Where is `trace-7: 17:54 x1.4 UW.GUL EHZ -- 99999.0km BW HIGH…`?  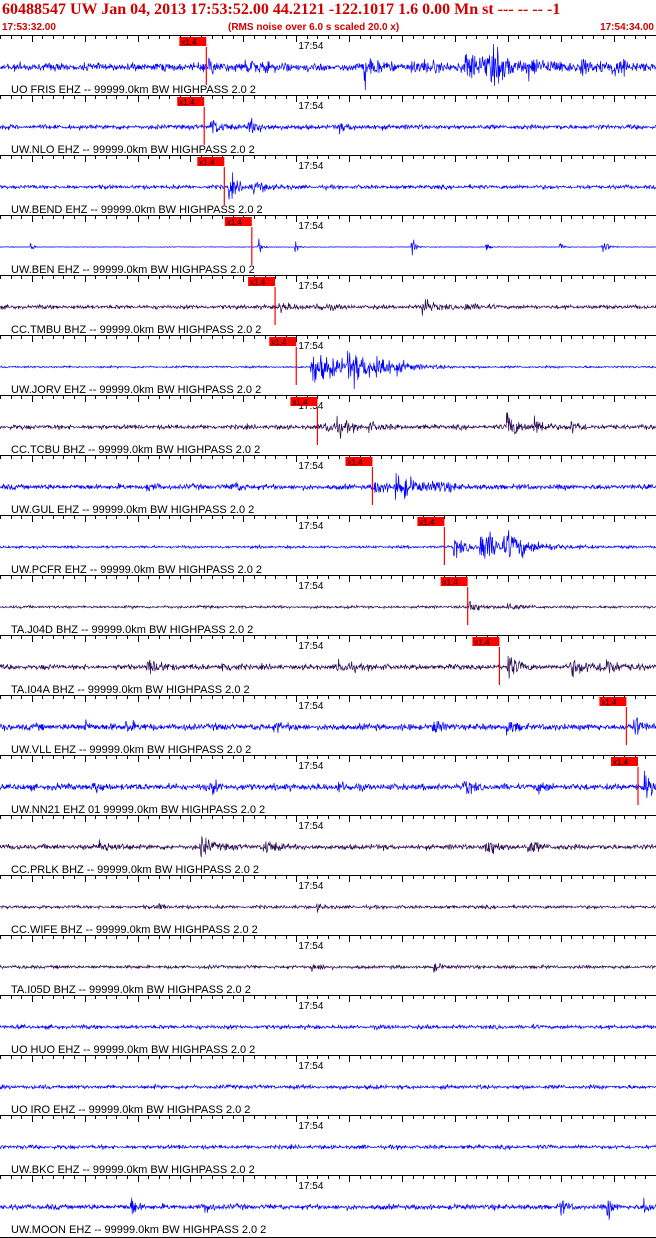
trace-7: 17:54 x1.4 UW.GUL EHZ -- 99999.0km BW HIGH… is located at coordinates (328, 485).